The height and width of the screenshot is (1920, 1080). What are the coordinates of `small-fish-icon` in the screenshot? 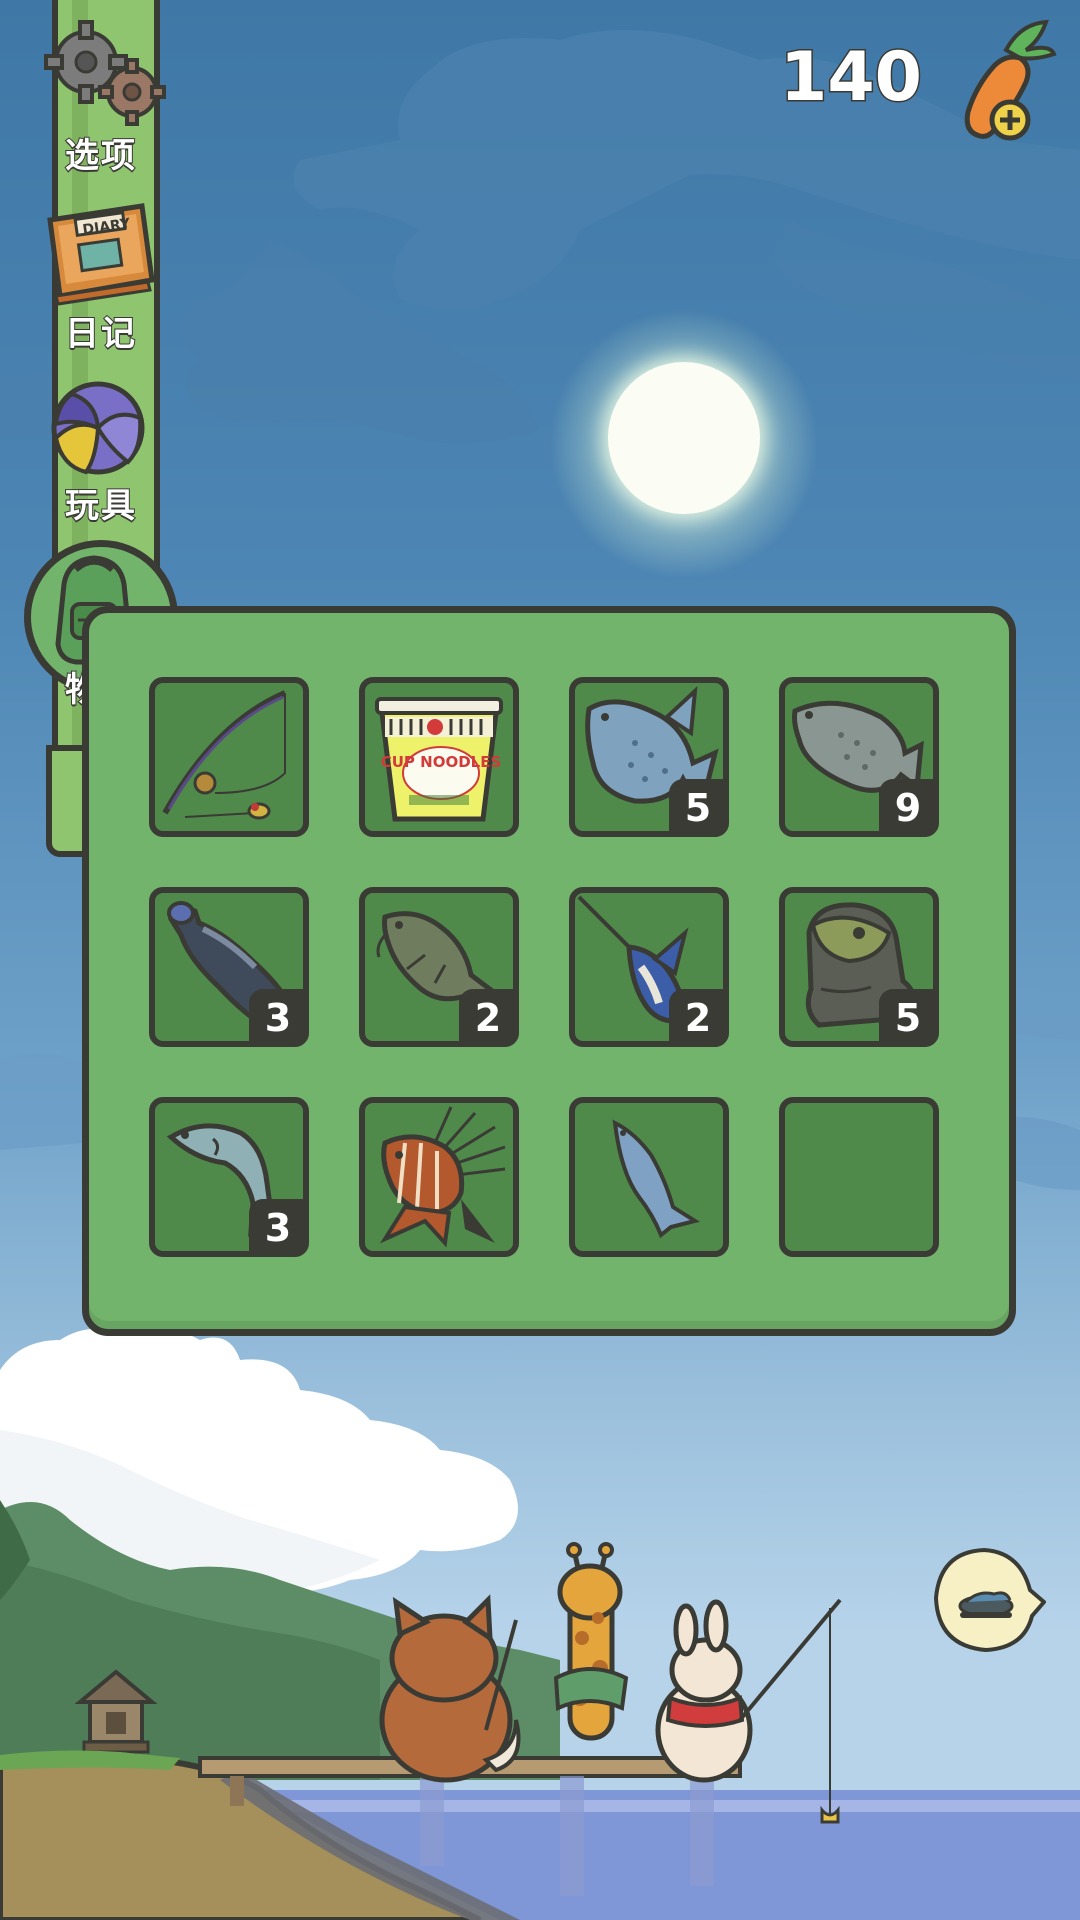 It's located at (656, 1179).